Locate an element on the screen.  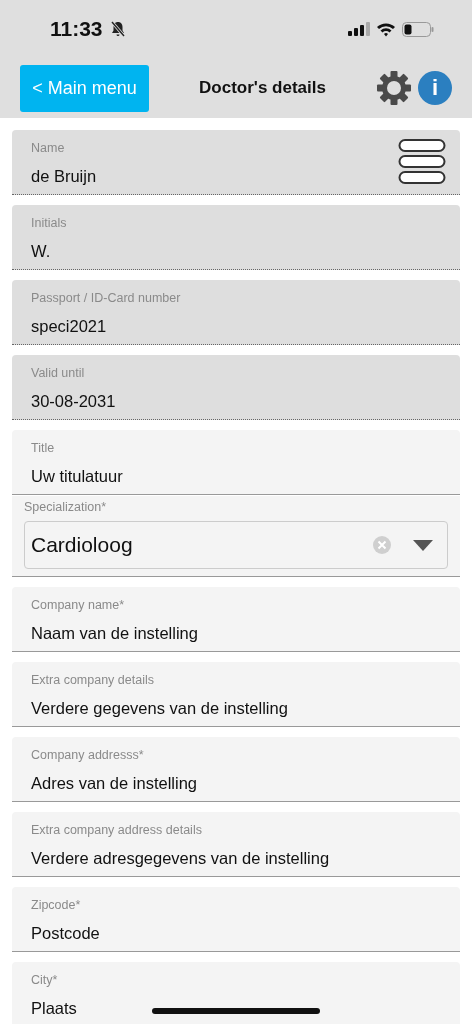
text-field: Name de Bruijn is located at coordinates (236, 162).